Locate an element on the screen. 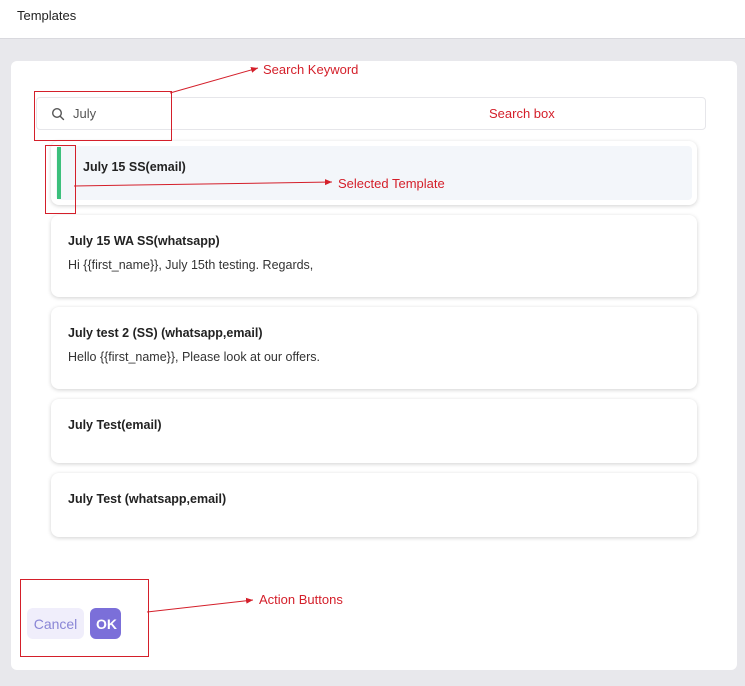 Image resolution: width=745 pixels, height=686 pixels. annotation-label-action-buttons: Action Buttons is located at coordinates (301, 599).